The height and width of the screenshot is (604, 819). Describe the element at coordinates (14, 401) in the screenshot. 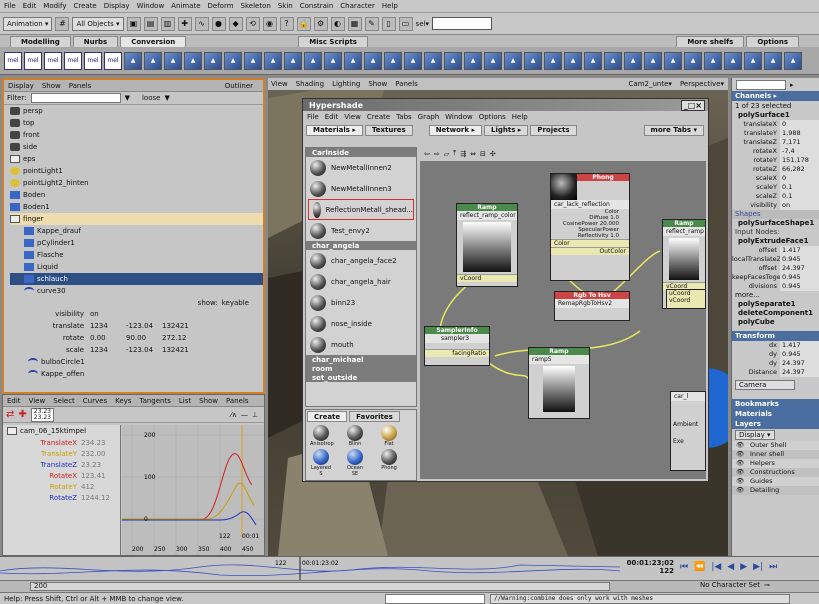

I see `graph-menu-edit: Edit` at that location.